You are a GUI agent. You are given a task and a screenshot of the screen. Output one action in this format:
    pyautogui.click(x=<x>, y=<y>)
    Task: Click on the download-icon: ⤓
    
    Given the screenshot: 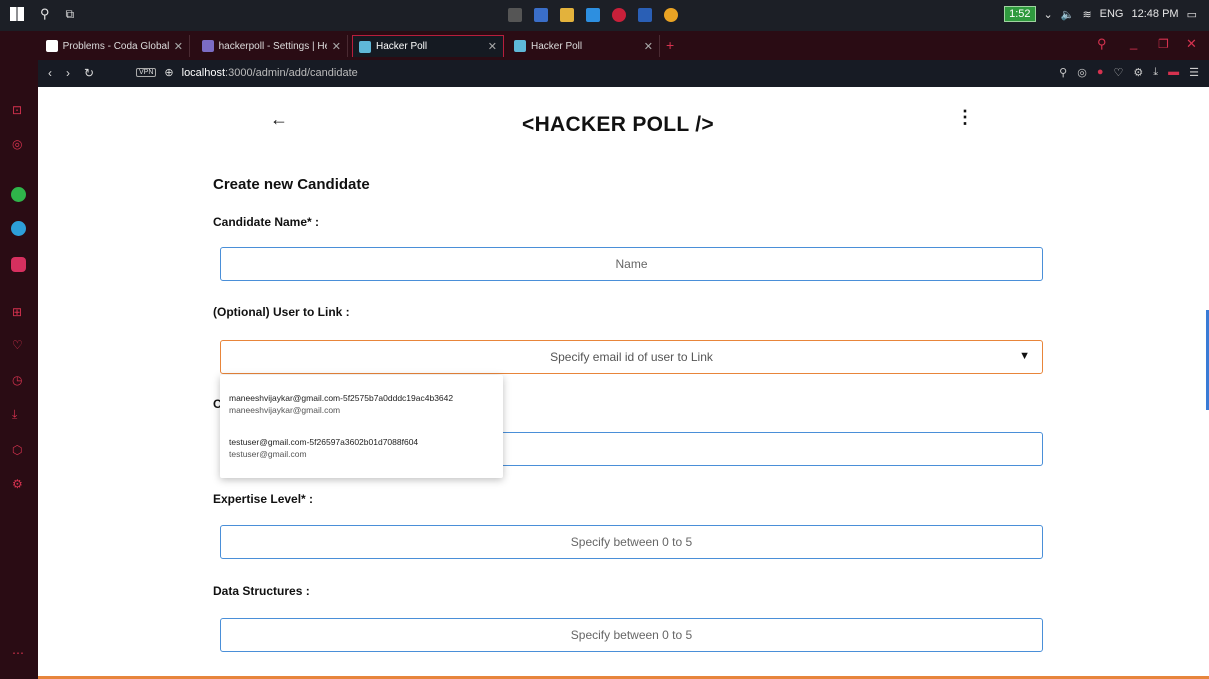 What is the action you would take?
    pyautogui.click(x=1155, y=72)
    